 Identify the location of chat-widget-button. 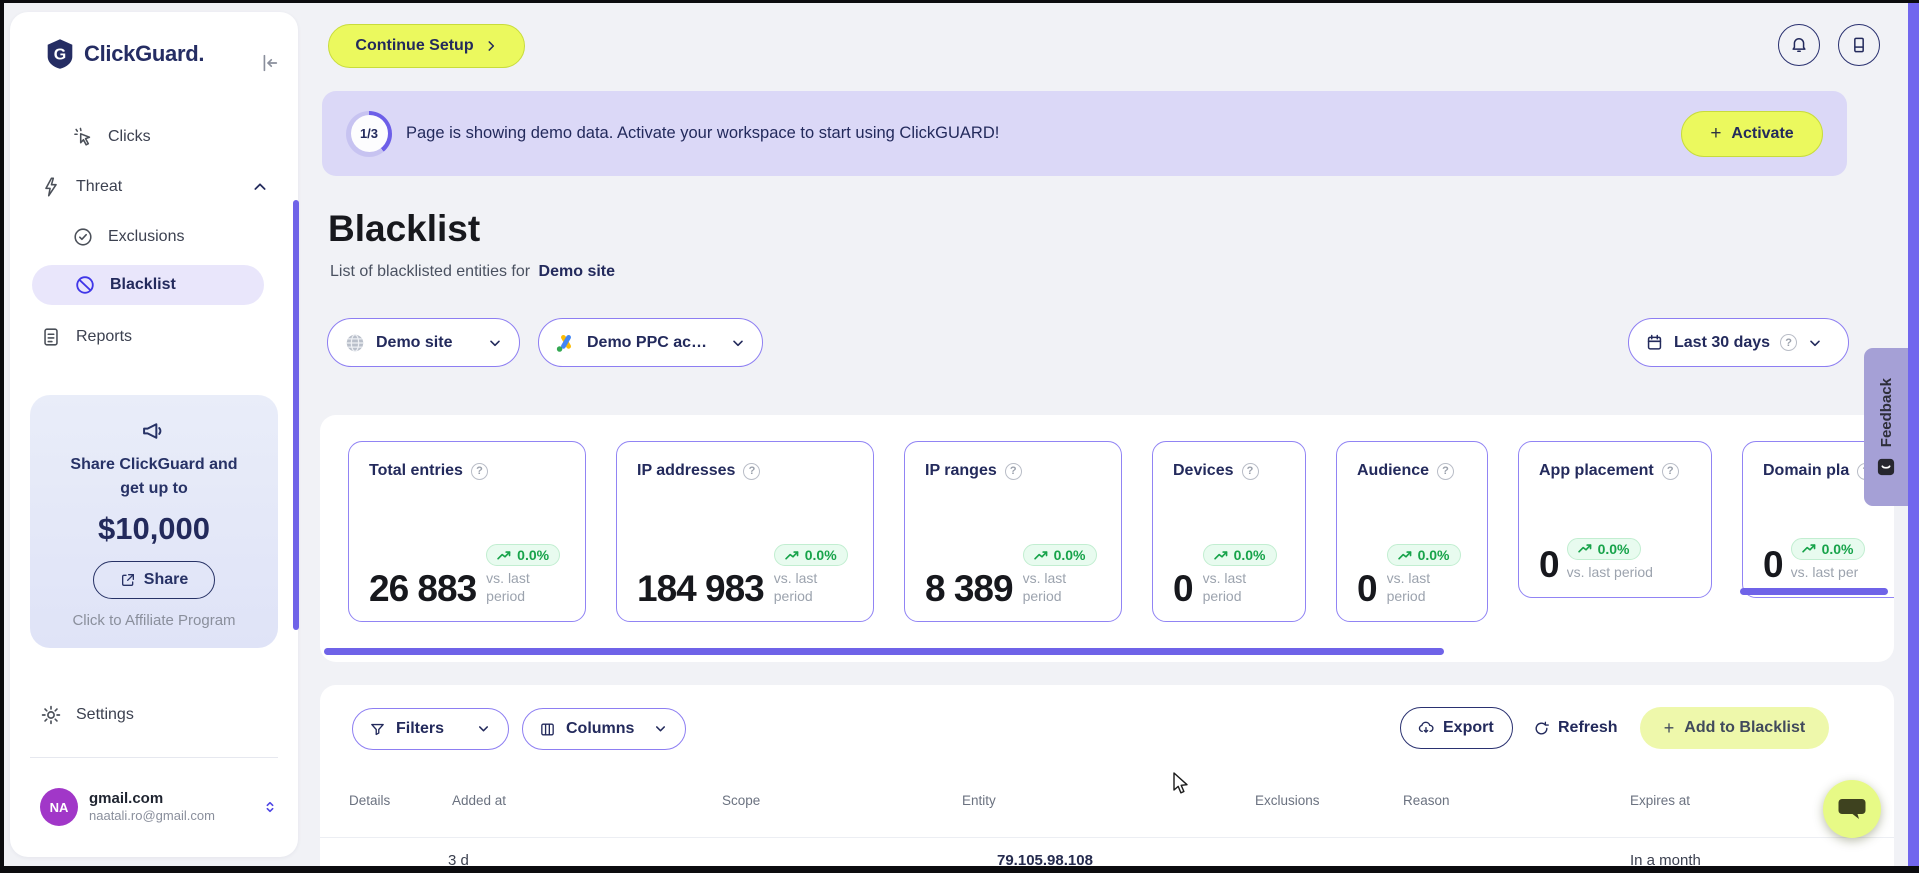
(1852, 809).